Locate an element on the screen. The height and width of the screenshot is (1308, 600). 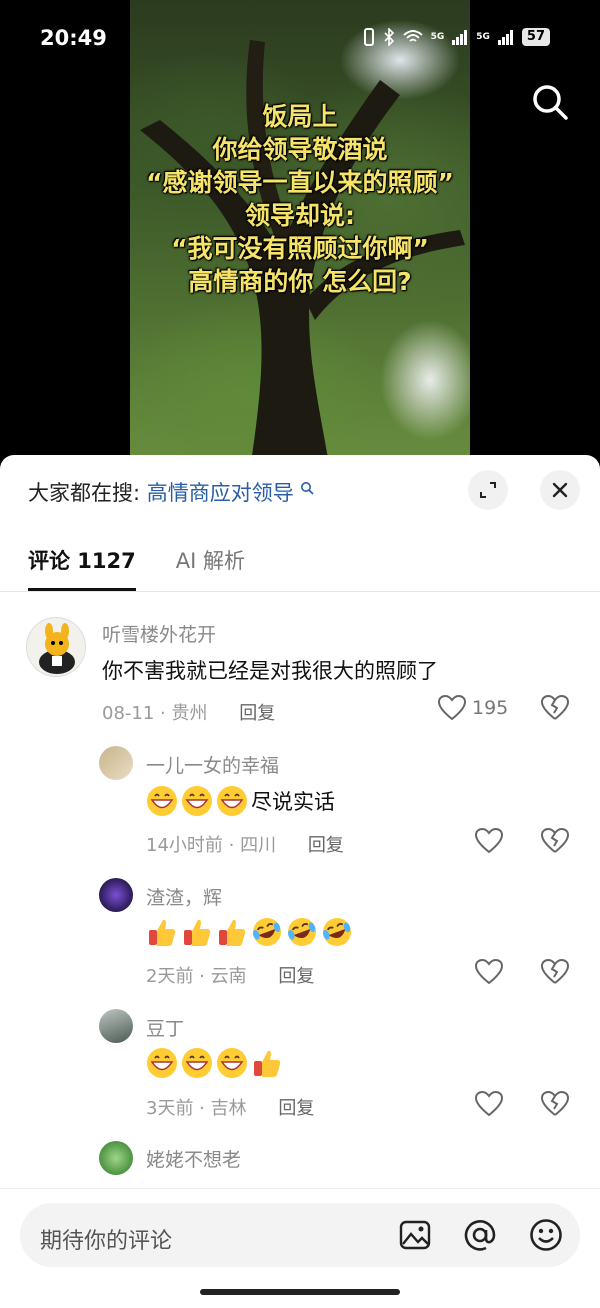
comment-location: 四川 is located at coordinates (258, 845).